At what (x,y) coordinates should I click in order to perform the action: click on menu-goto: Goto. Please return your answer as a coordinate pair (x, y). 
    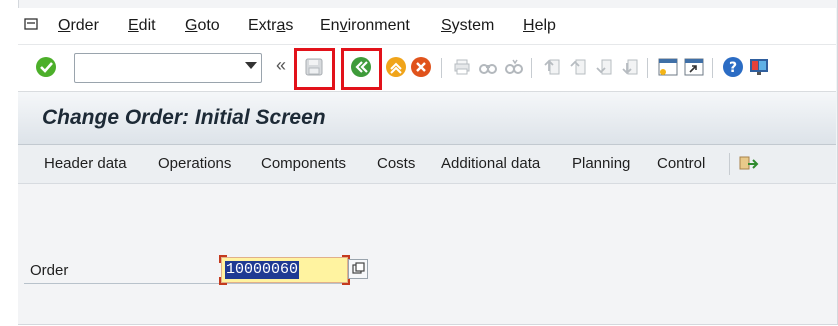
    Looking at the image, I should click on (202, 26).